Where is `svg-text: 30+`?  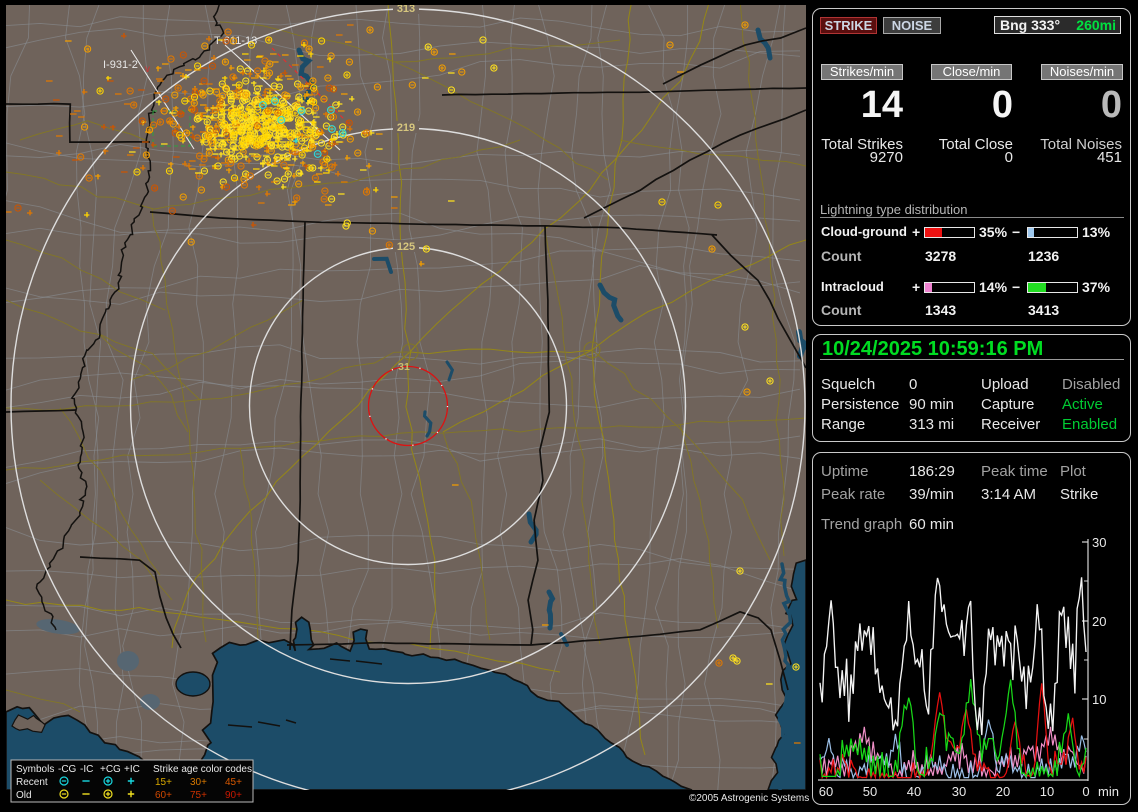
svg-text: 30+ is located at coordinates (198, 782).